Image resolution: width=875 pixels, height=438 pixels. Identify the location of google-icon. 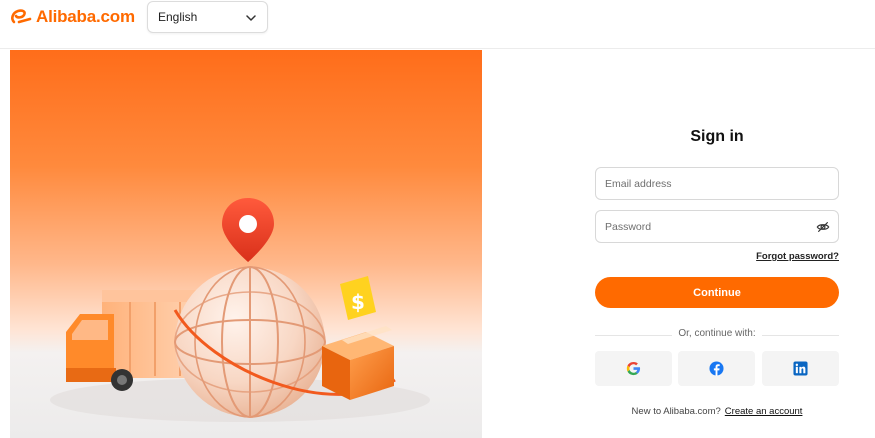
(633, 368).